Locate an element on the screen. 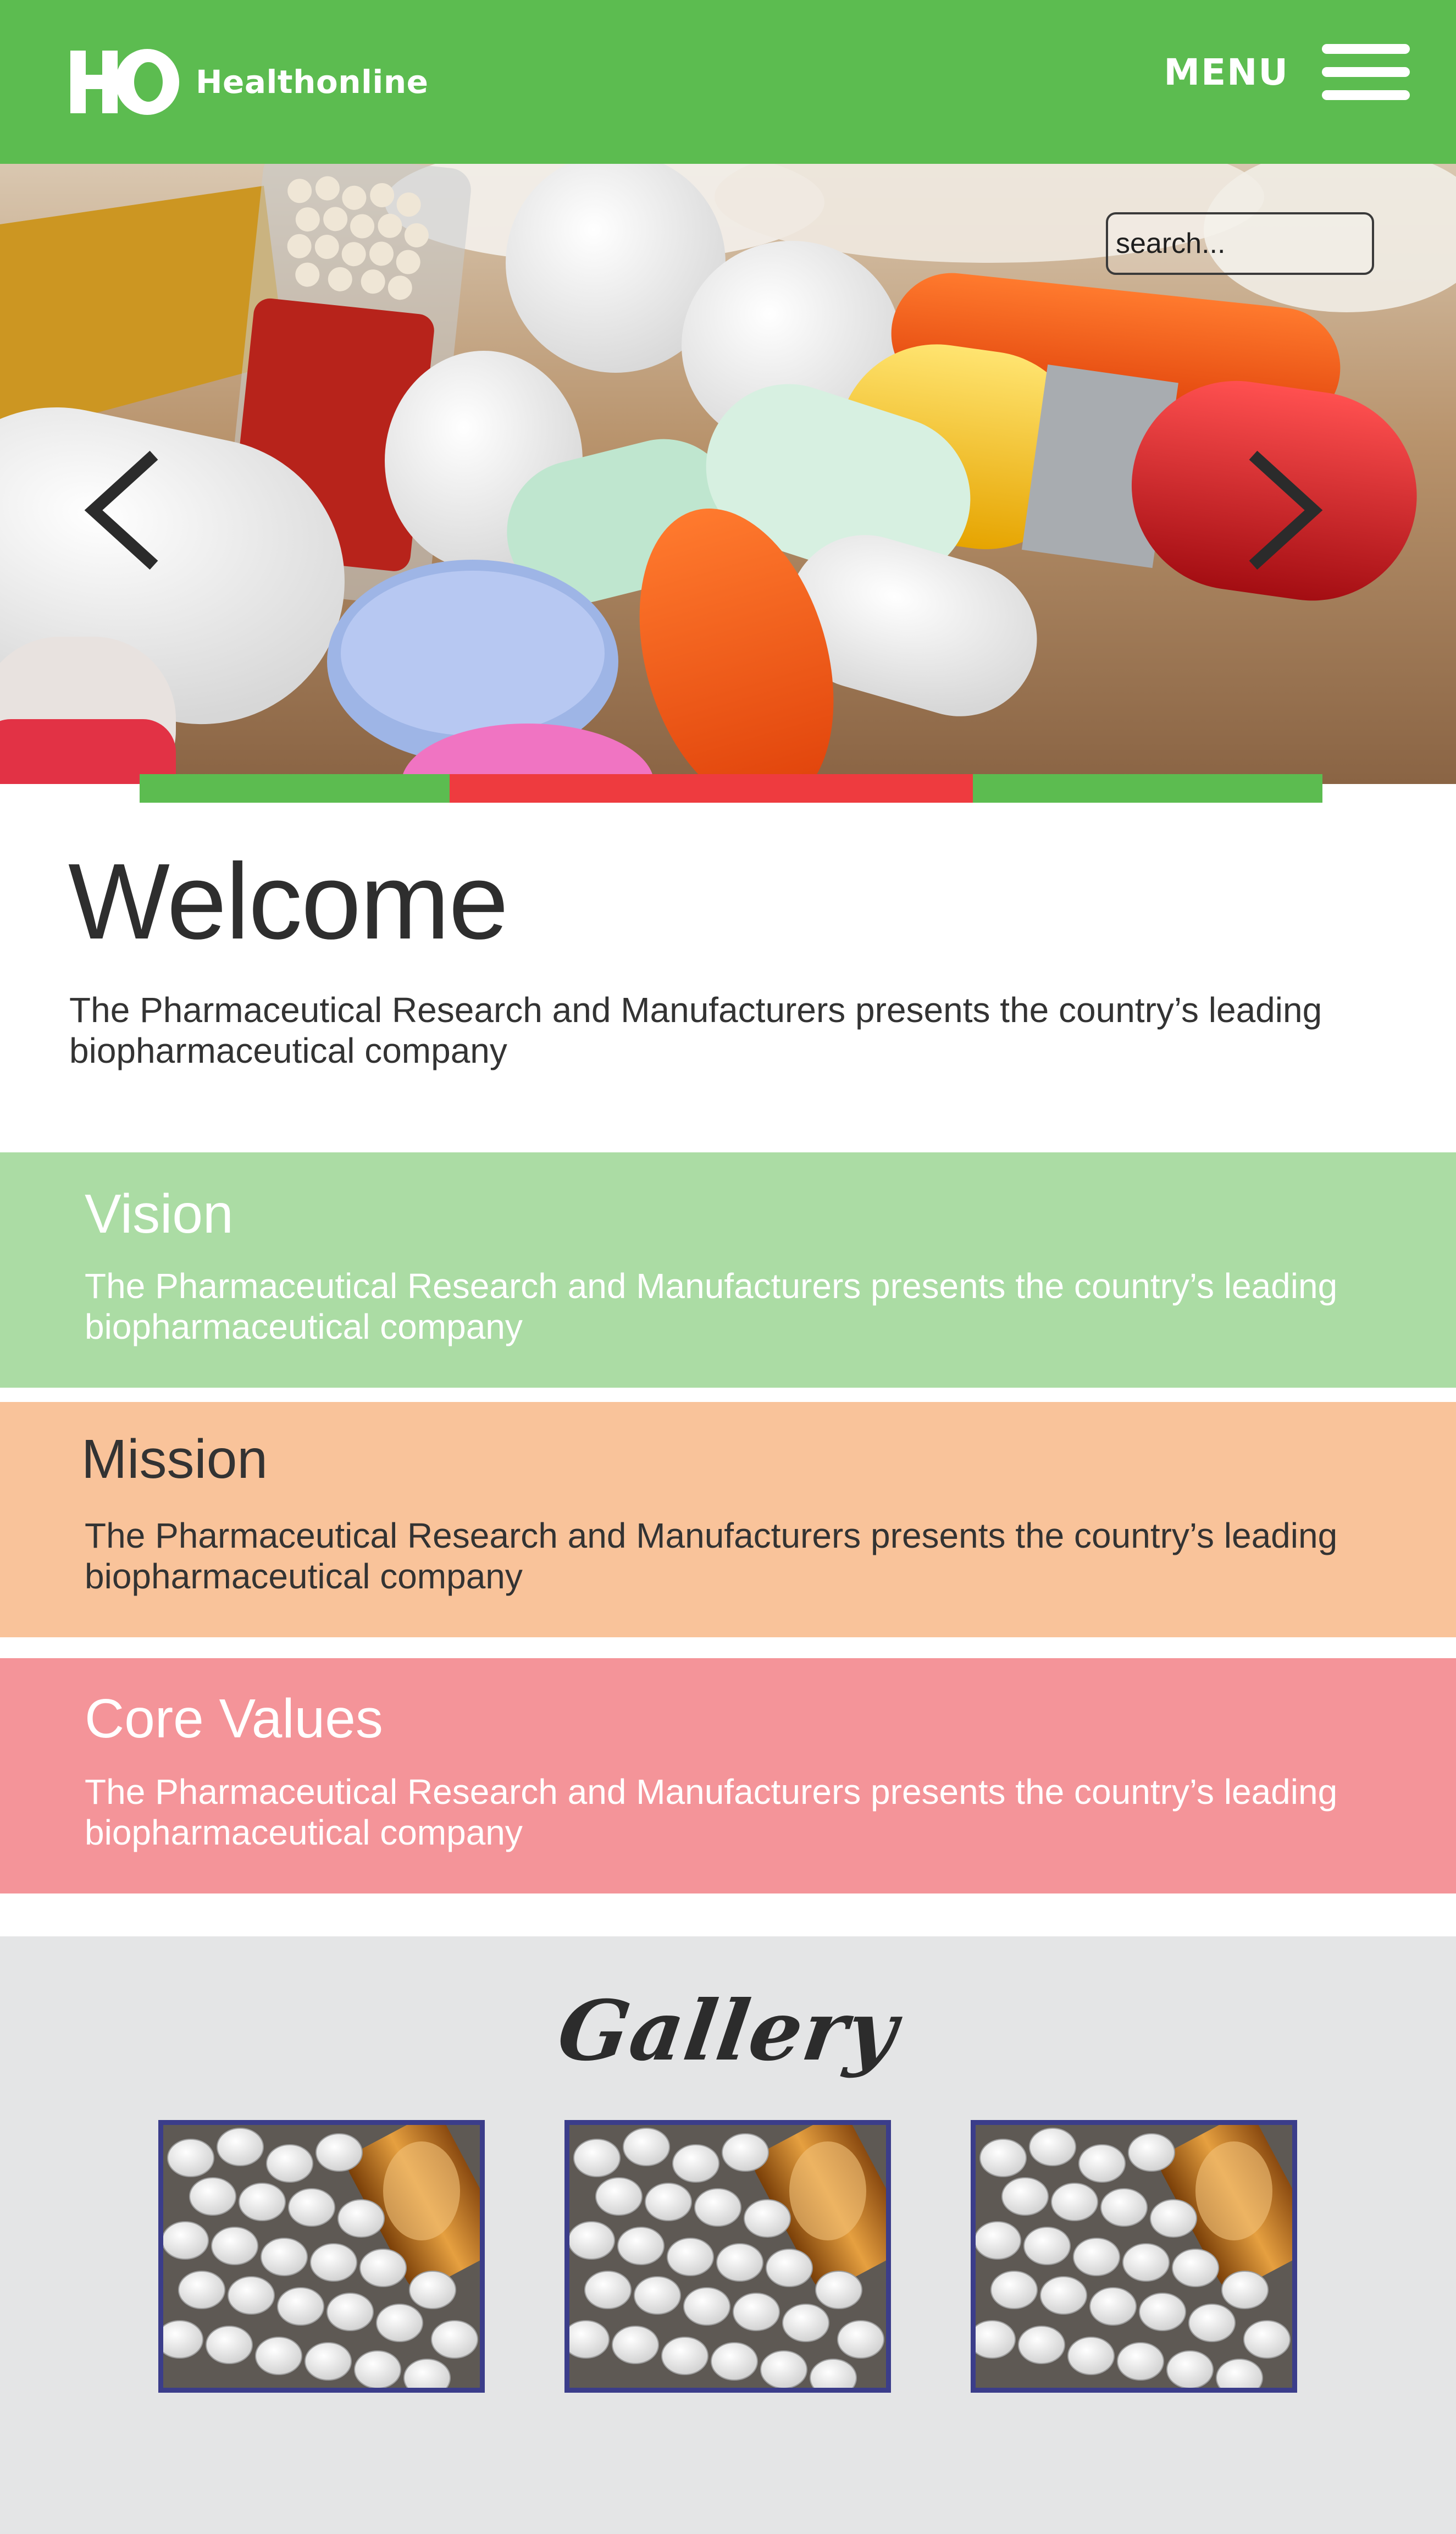 This screenshot has height=2534, width=1456. mission-title: Mission is located at coordinates (174, 1459).